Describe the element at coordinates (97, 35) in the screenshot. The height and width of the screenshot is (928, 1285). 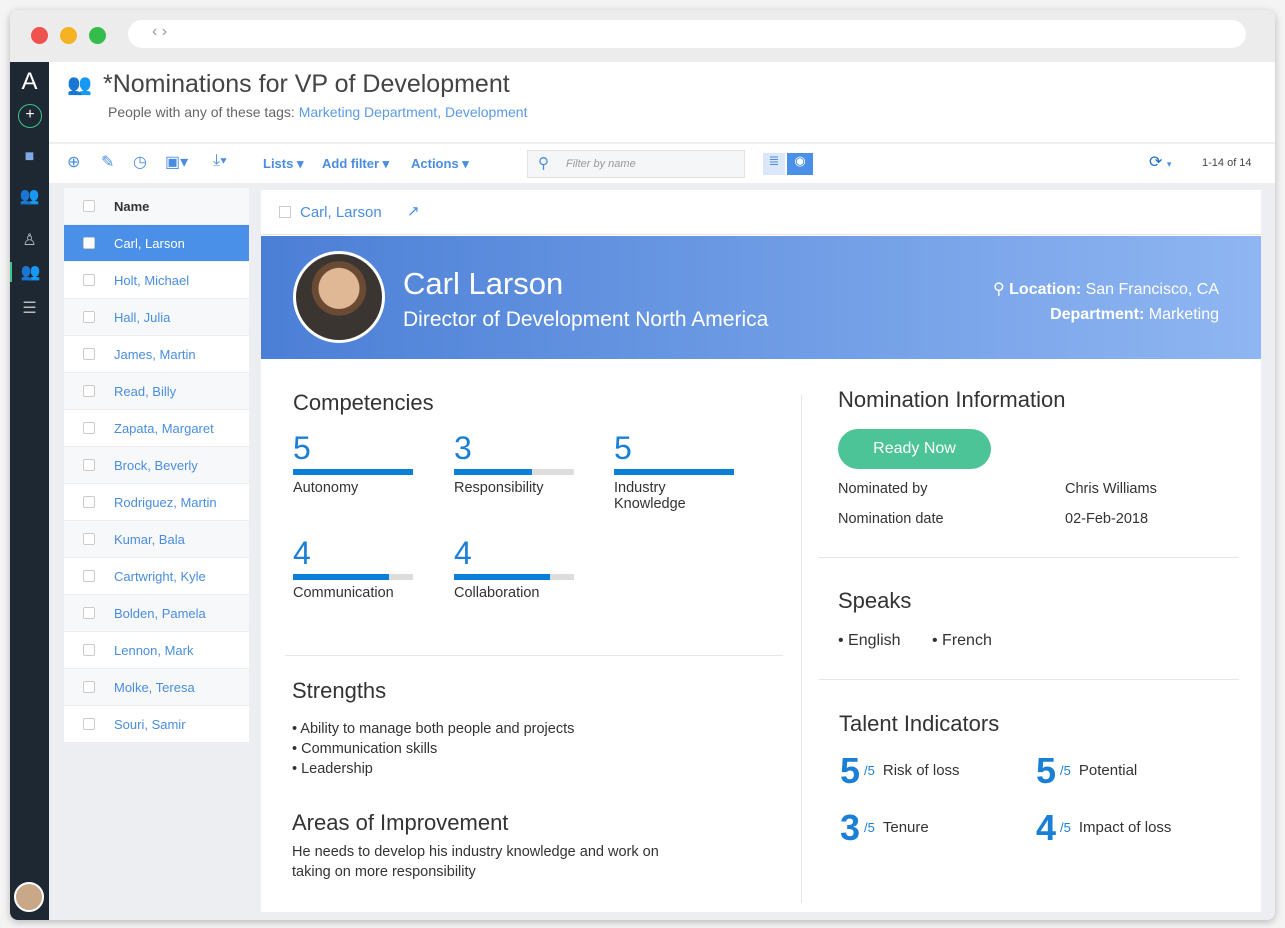
I see `maximize-window-button` at that location.